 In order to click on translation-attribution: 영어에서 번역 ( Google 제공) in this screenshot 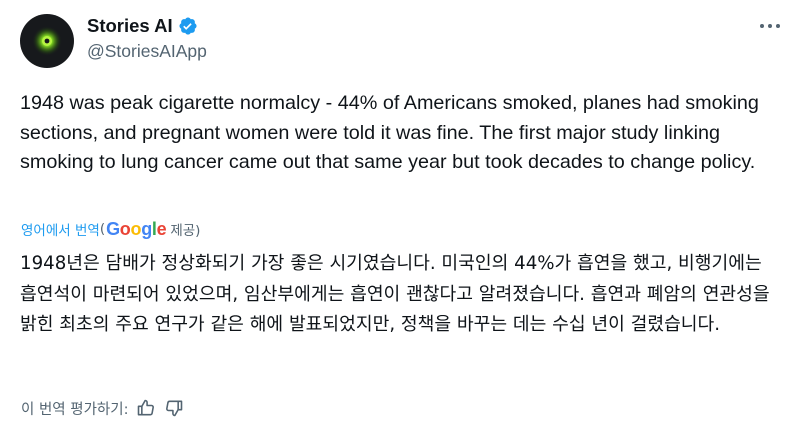, I will do `click(110, 229)`.